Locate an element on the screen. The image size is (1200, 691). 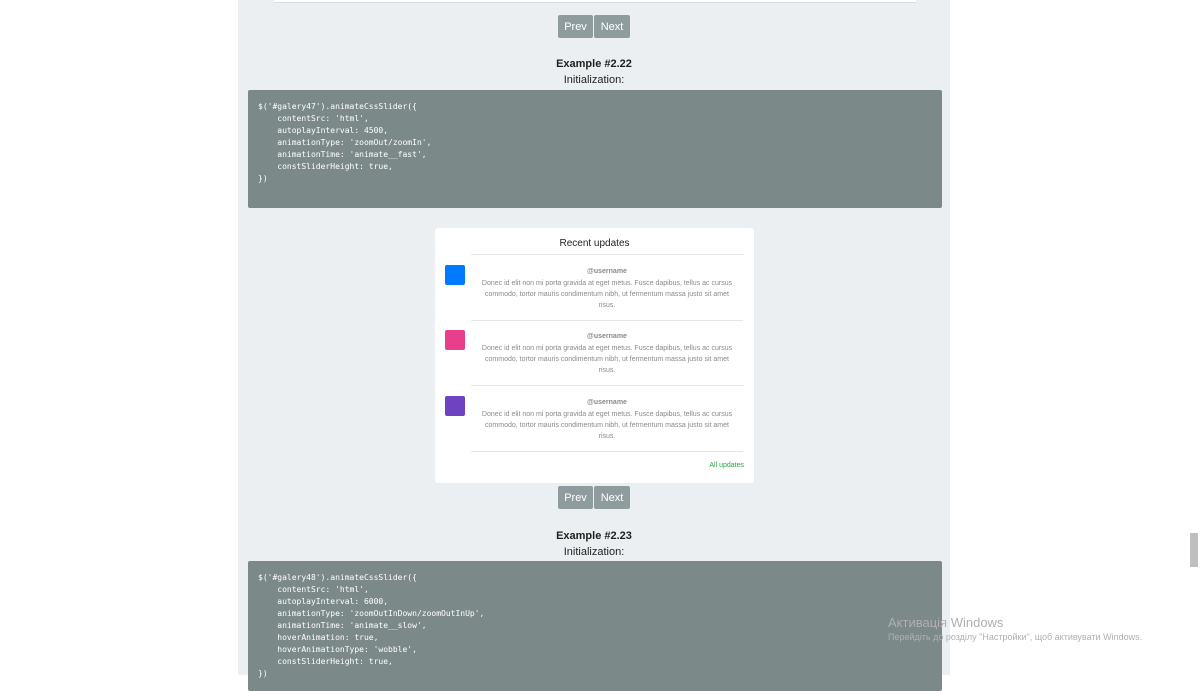
watermark-title: Активація Windows is located at coordinates (946, 622).